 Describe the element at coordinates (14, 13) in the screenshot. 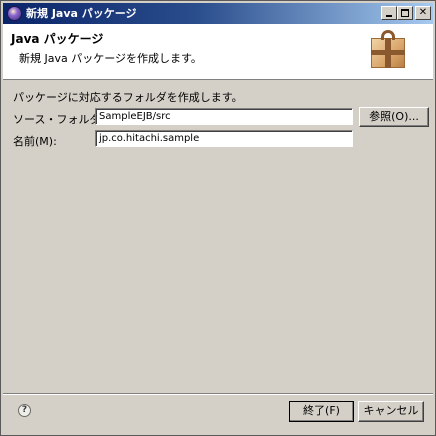

I see `eclipse-icon` at that location.